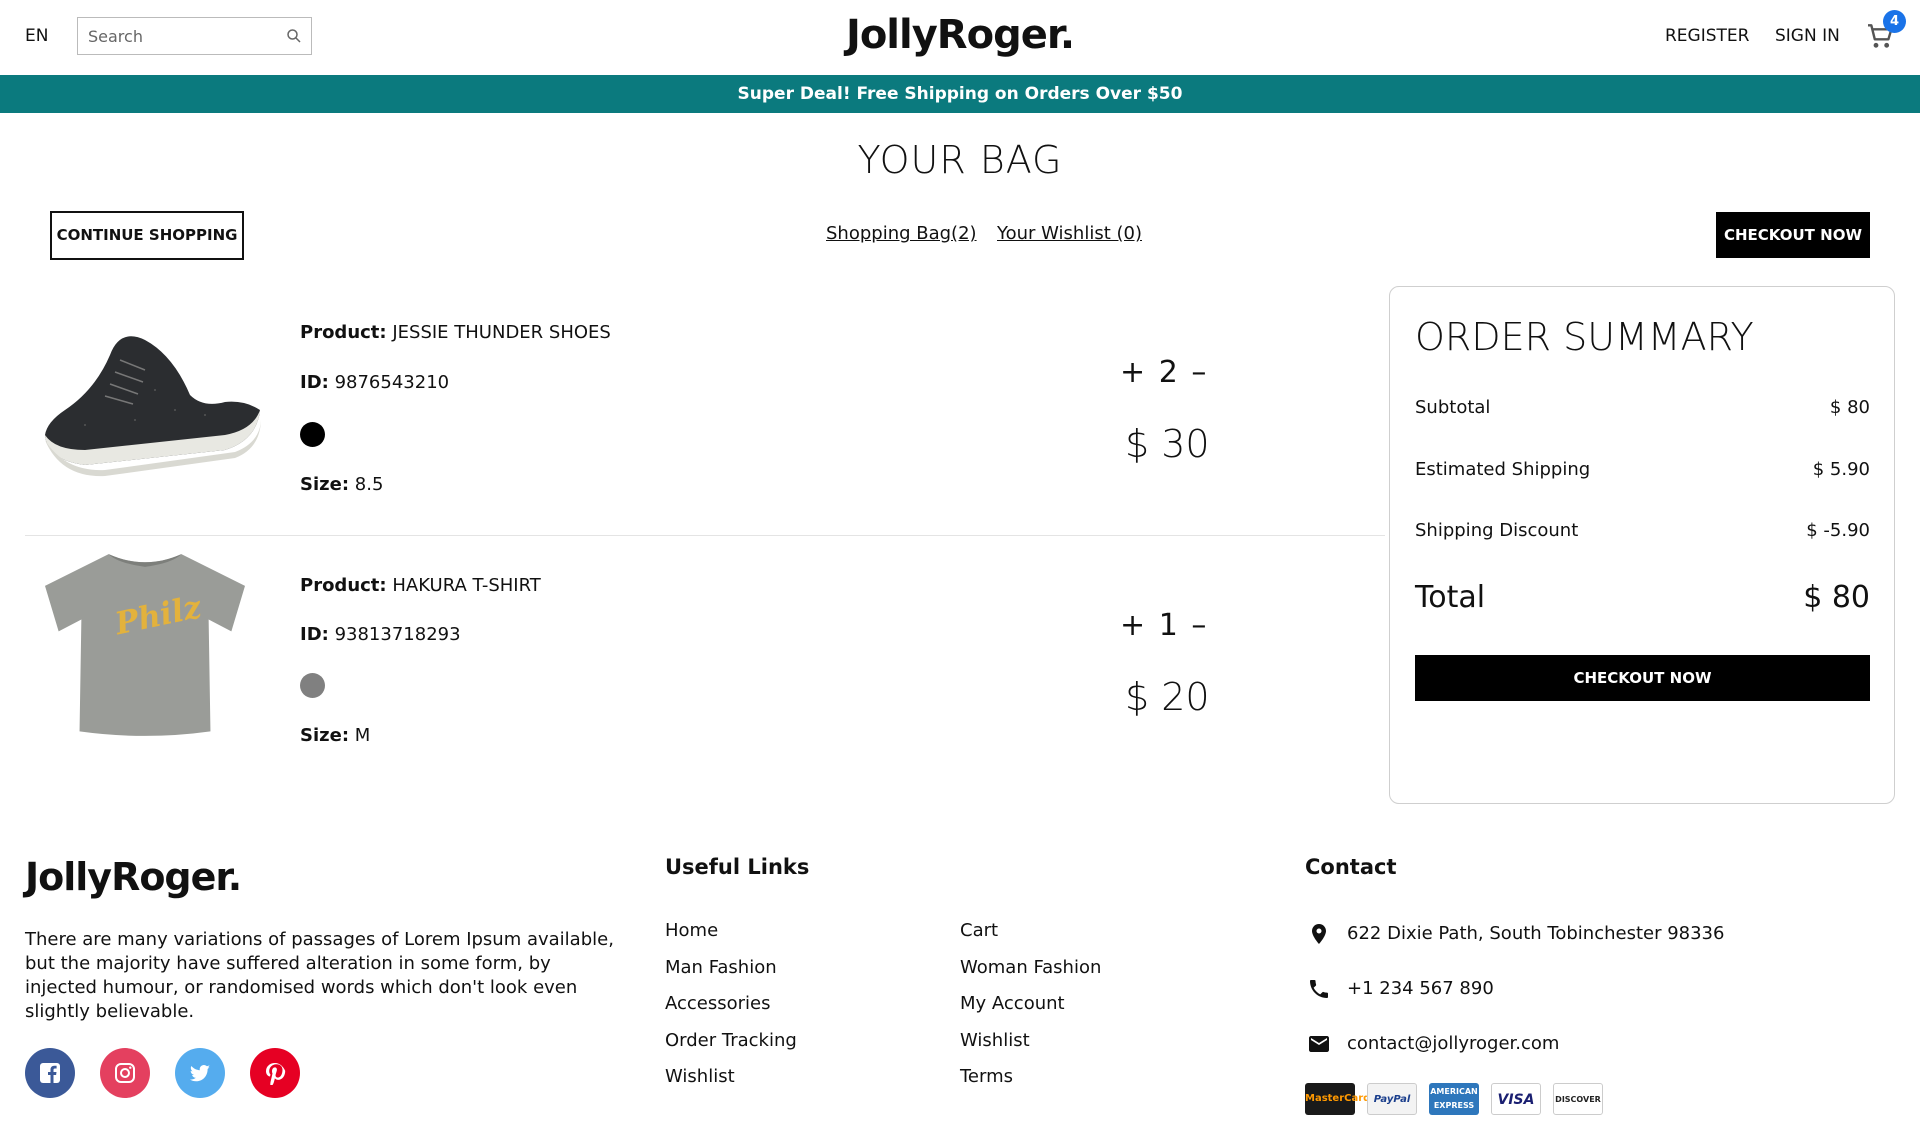  I want to click on discover-icon: DISCOVER, so click(1578, 1099).